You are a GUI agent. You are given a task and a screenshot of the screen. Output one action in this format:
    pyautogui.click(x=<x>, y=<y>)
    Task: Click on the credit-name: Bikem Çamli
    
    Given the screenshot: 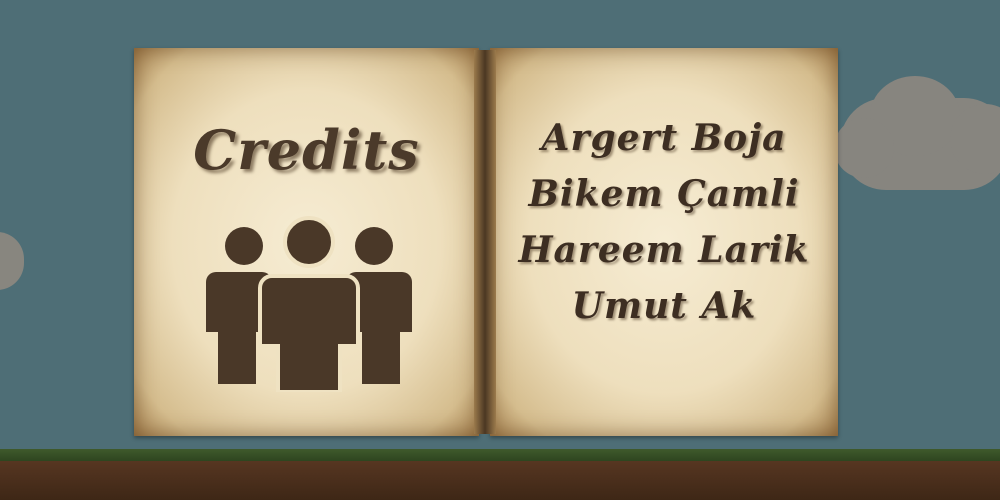 What is the action you would take?
    pyautogui.click(x=664, y=194)
    